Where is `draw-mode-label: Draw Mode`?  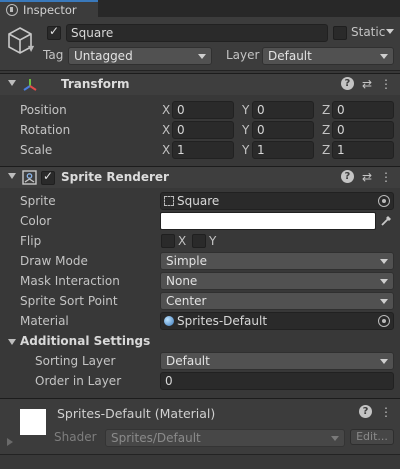 draw-mode-label: Draw Mode is located at coordinates (54, 261).